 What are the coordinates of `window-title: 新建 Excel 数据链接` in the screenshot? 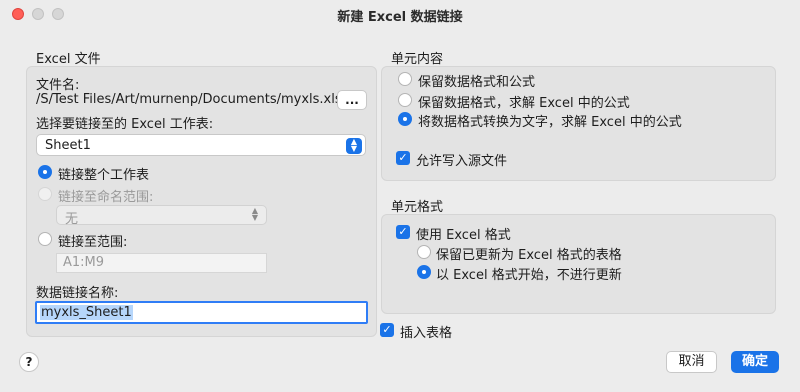 It's located at (400, 17).